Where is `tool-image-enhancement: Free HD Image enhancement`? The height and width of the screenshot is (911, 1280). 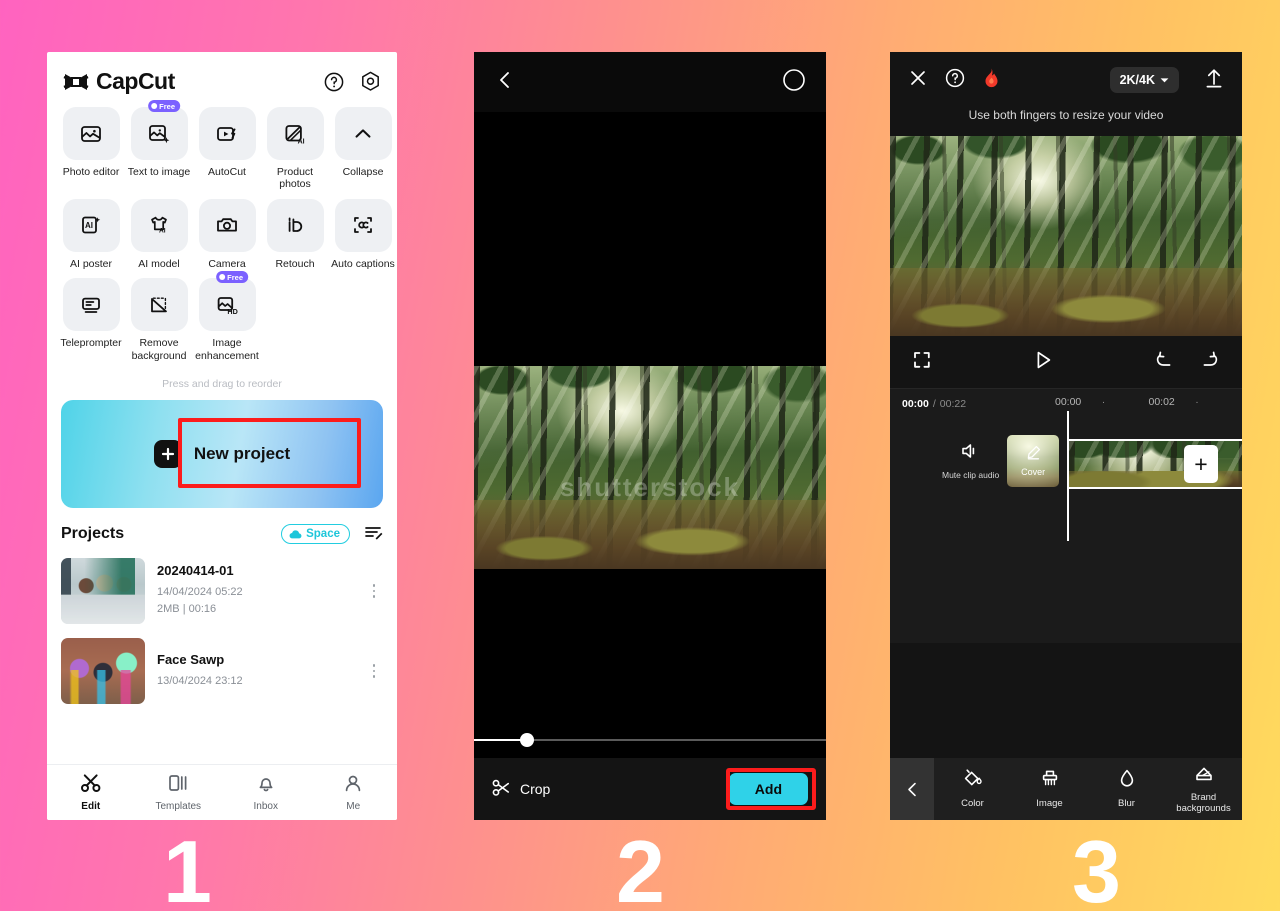
tool-image-enhancement: Free HD Image enhancement is located at coordinates (227, 316).